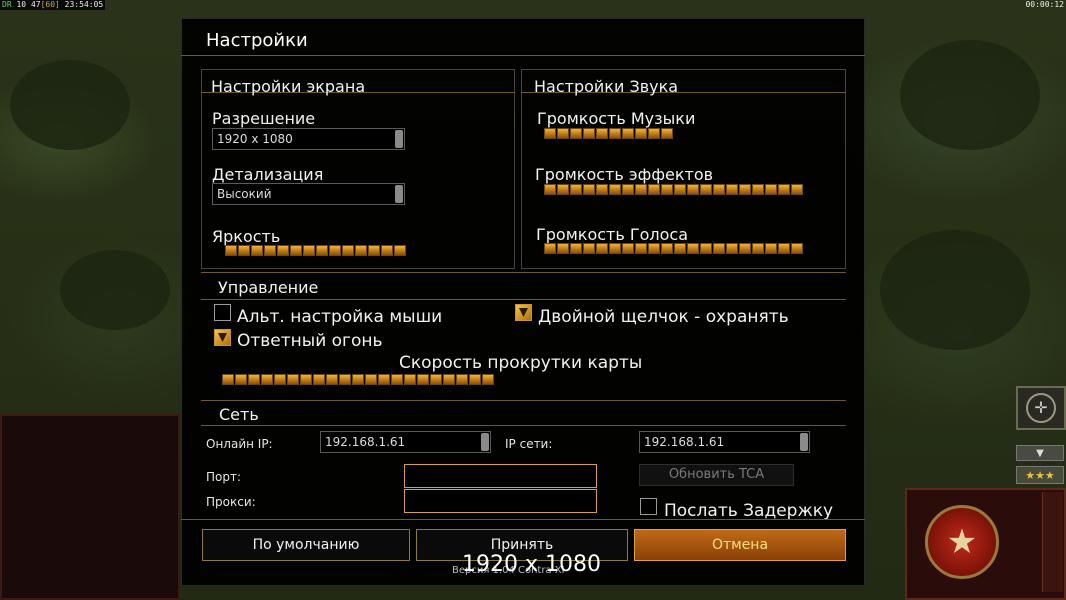 Image resolution: width=1066 pixels, height=600 pixels. I want to click on effects-volume-slider, so click(673, 190).